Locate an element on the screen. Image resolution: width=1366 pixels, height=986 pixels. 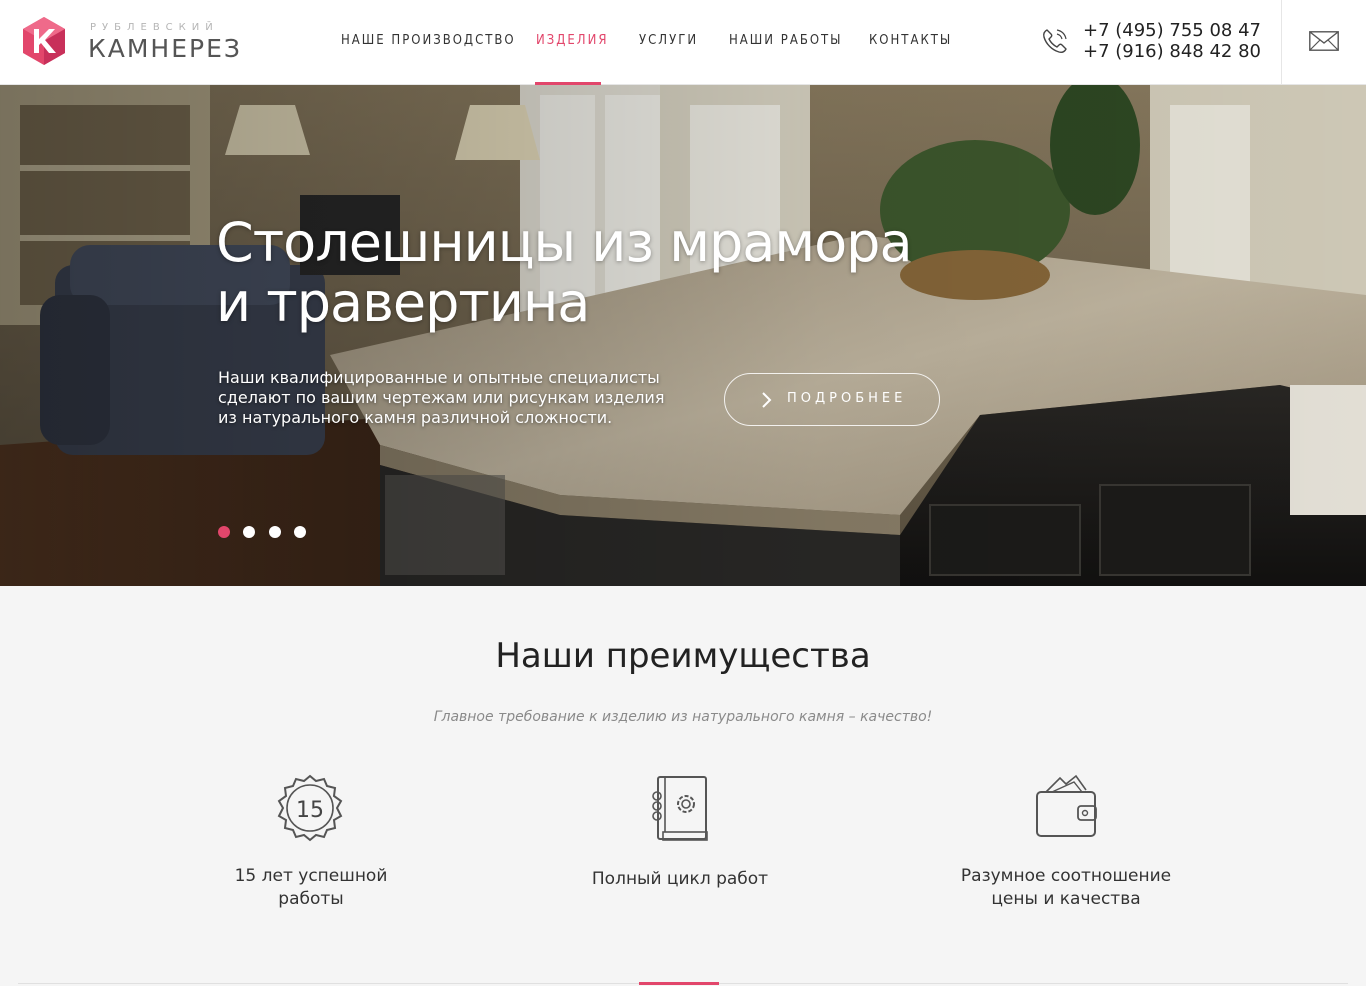
mail-button is located at coordinates (1324, 42).